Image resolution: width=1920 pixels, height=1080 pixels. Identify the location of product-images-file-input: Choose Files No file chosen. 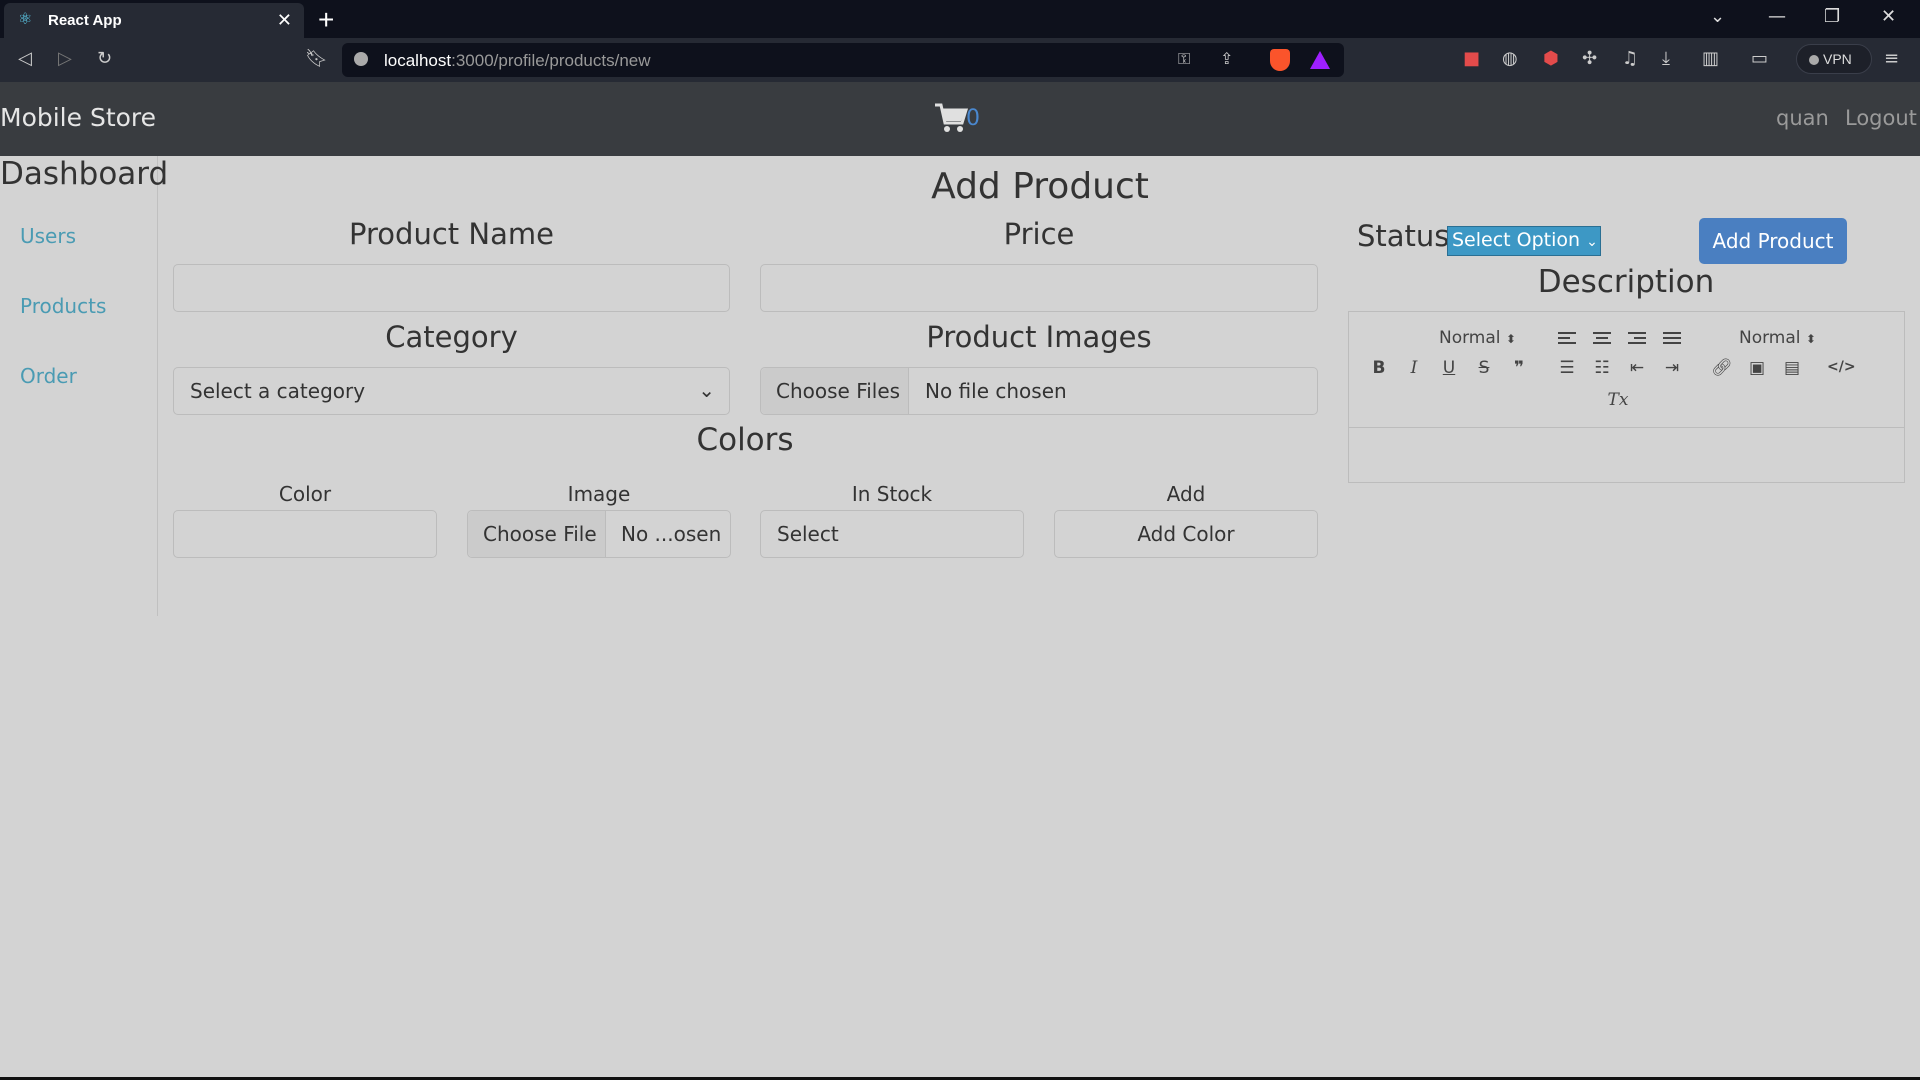
(1039, 391).